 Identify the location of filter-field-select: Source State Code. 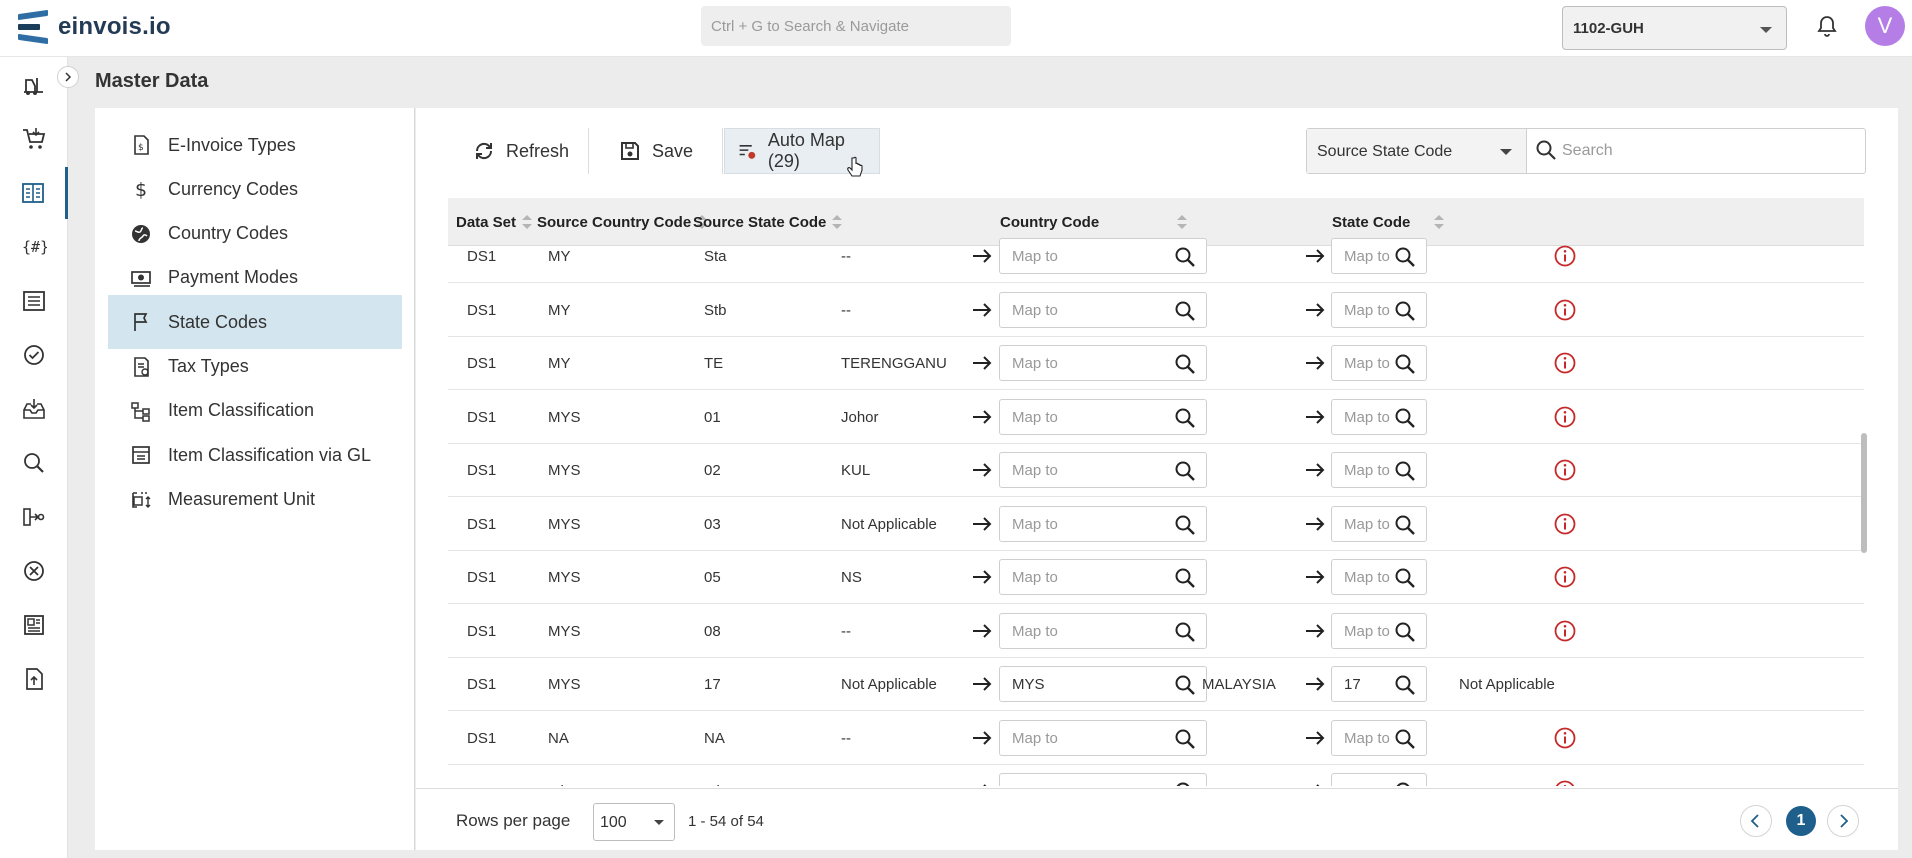
(1417, 151).